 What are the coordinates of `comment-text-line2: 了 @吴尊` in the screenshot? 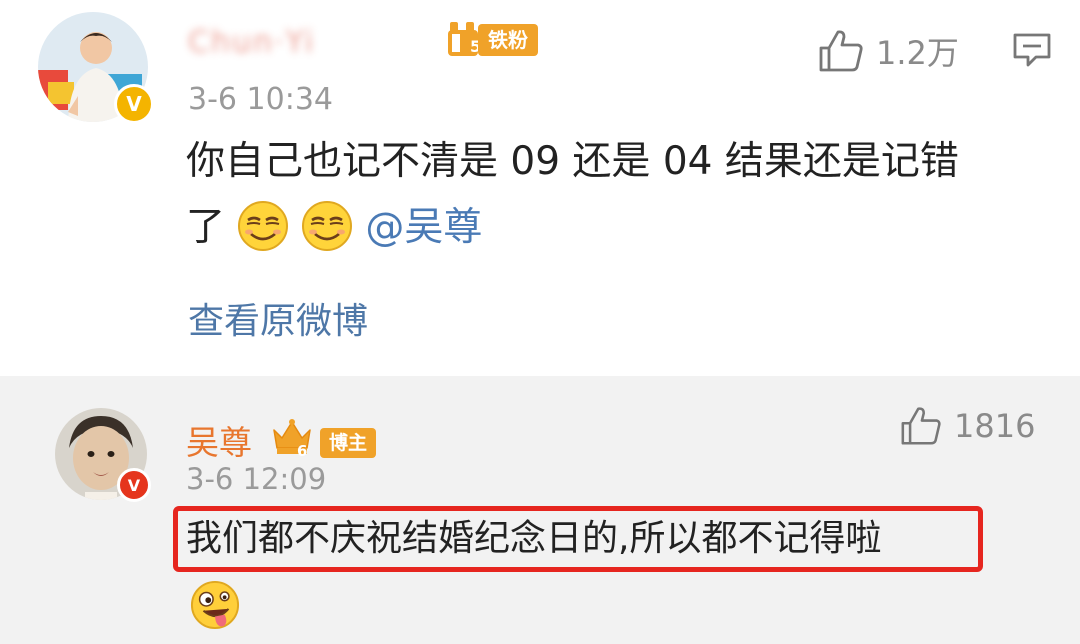 It's located at (334, 228).